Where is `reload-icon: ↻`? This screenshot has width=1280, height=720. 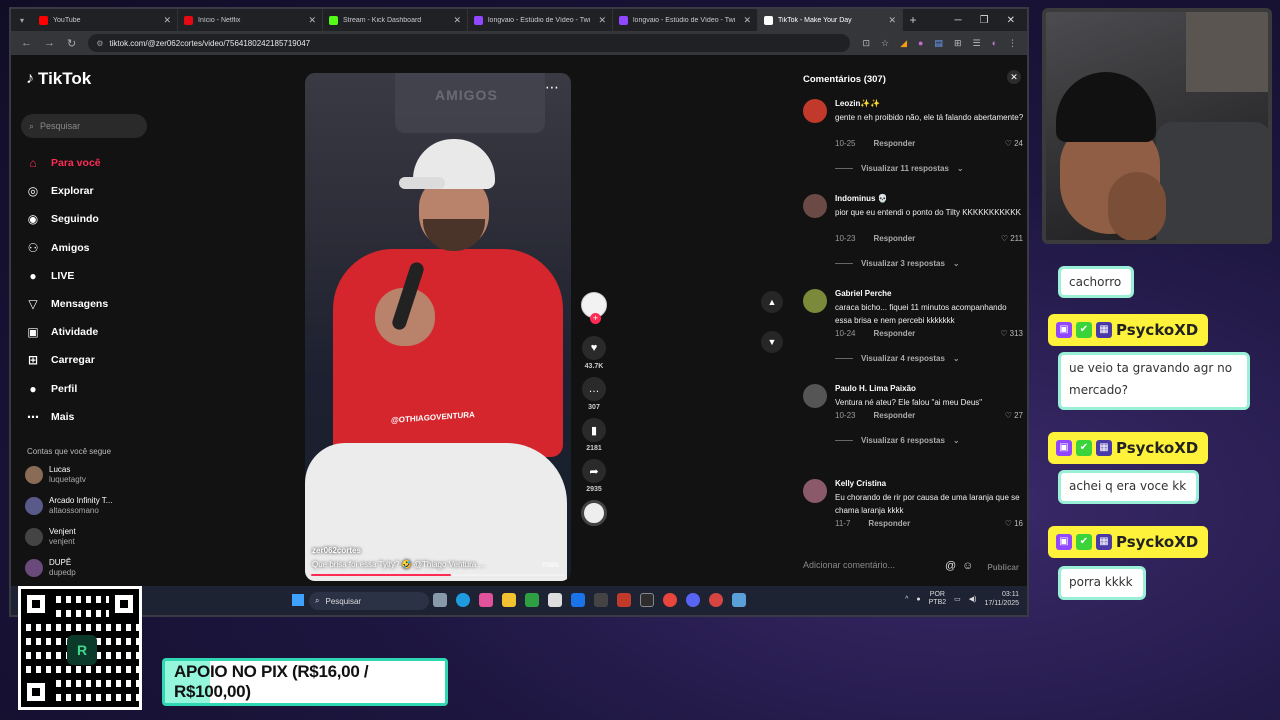
reload-icon: ↻ is located at coordinates (71, 43).